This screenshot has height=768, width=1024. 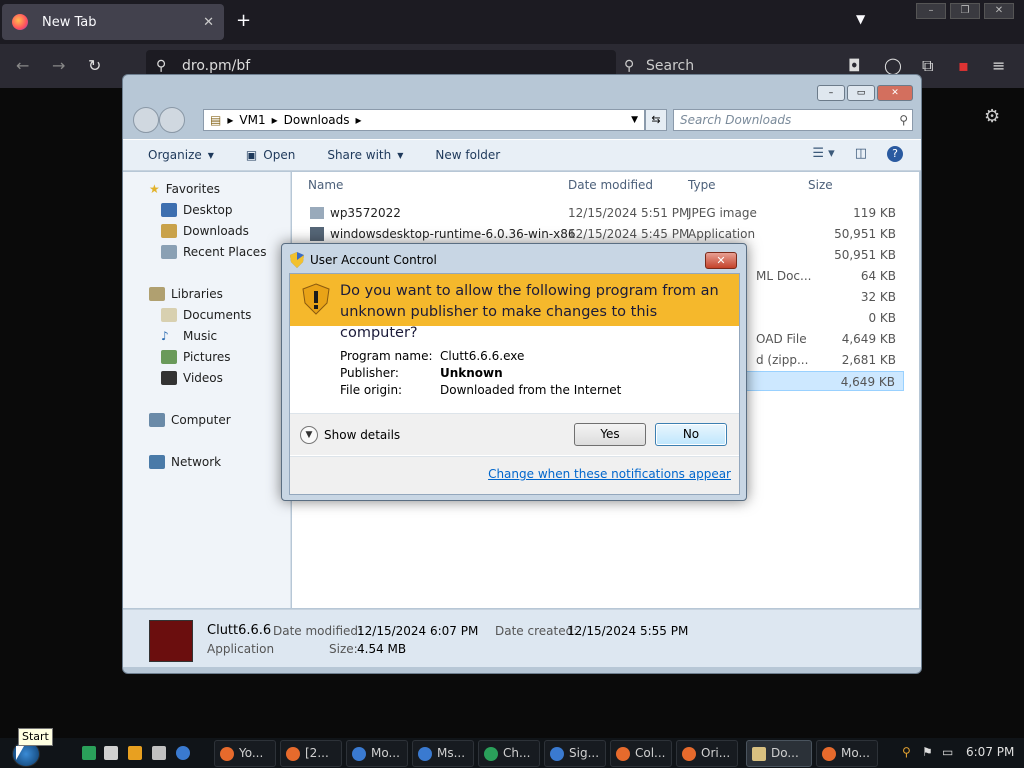 I want to click on extensions-icon: ⧉, so click(x=927, y=66).